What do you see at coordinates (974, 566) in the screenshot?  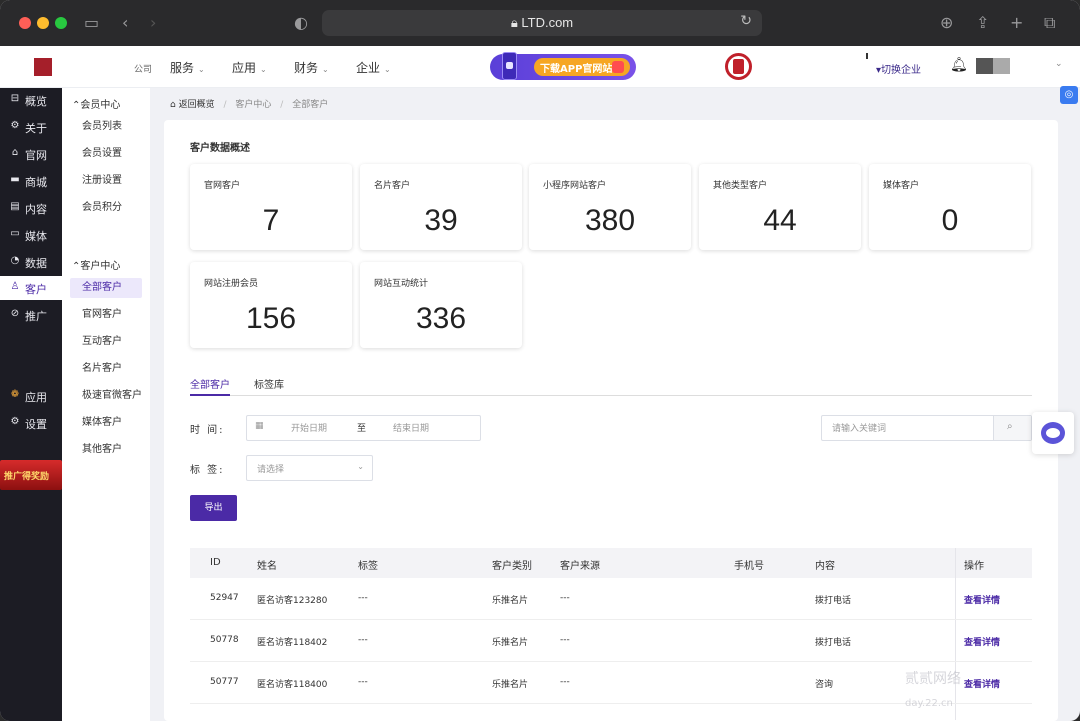 I see `col-action: 操作` at bounding box center [974, 566].